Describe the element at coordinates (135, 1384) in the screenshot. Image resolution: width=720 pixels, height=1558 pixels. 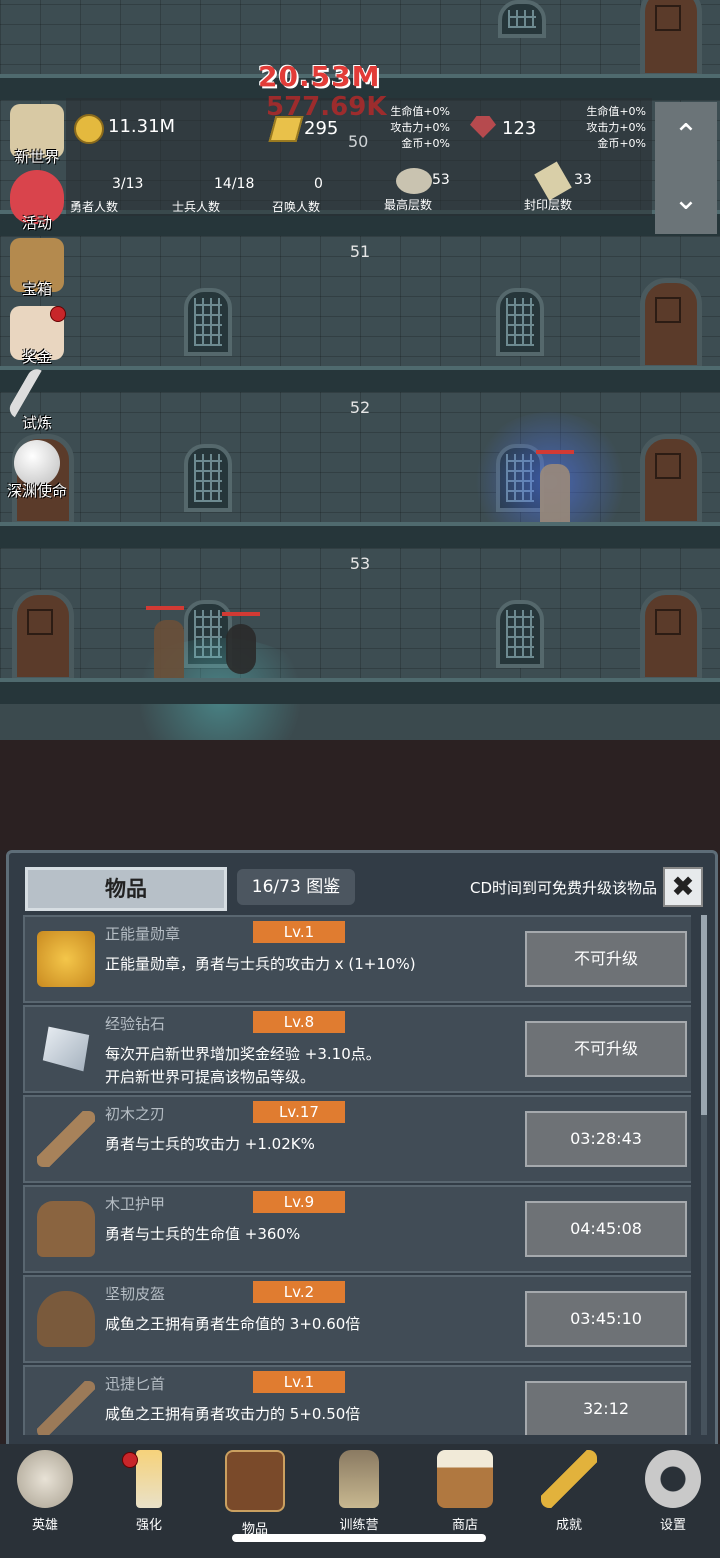
I see `item-name: 迅捷匕首` at that location.